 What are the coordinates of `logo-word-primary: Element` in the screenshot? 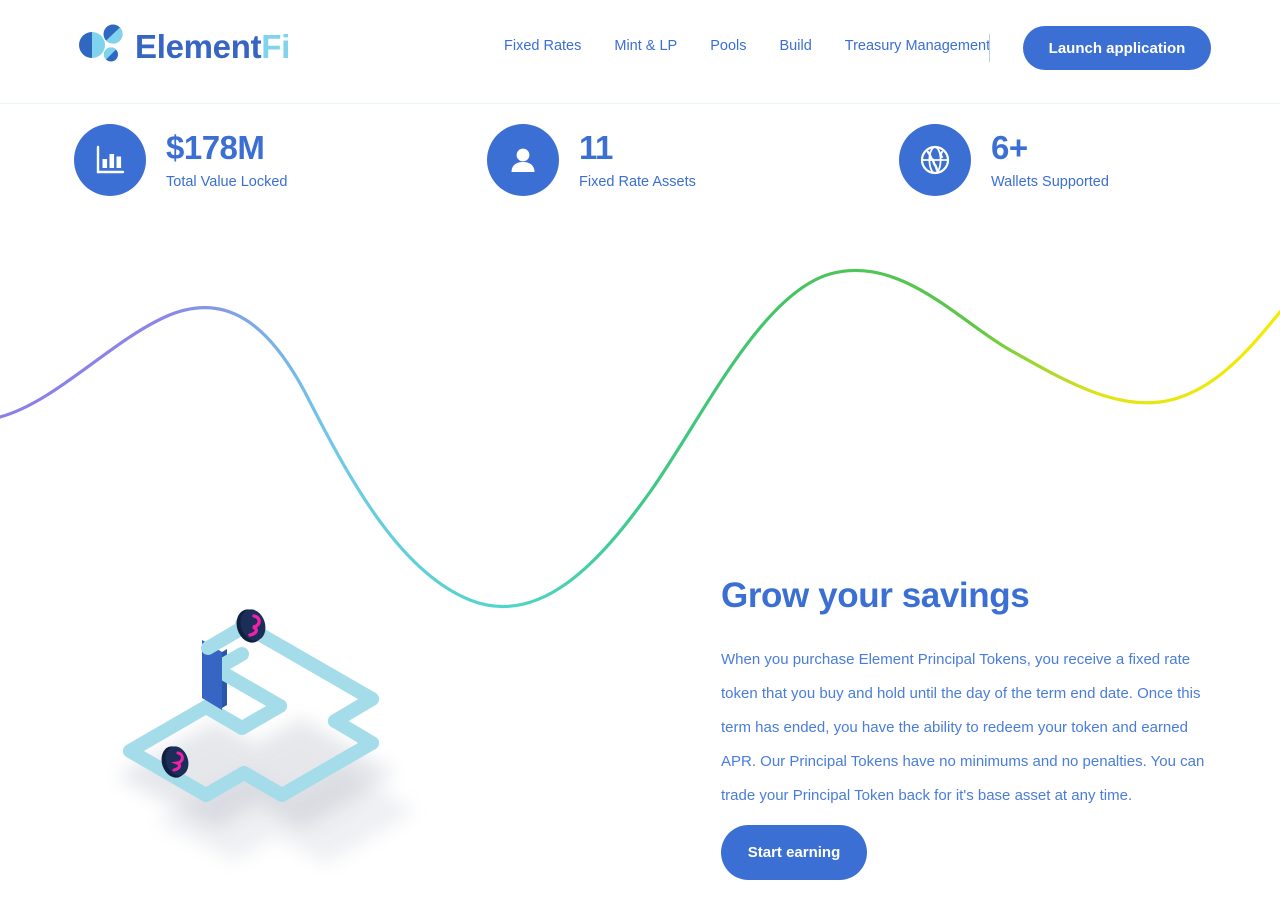 It's located at (198, 46).